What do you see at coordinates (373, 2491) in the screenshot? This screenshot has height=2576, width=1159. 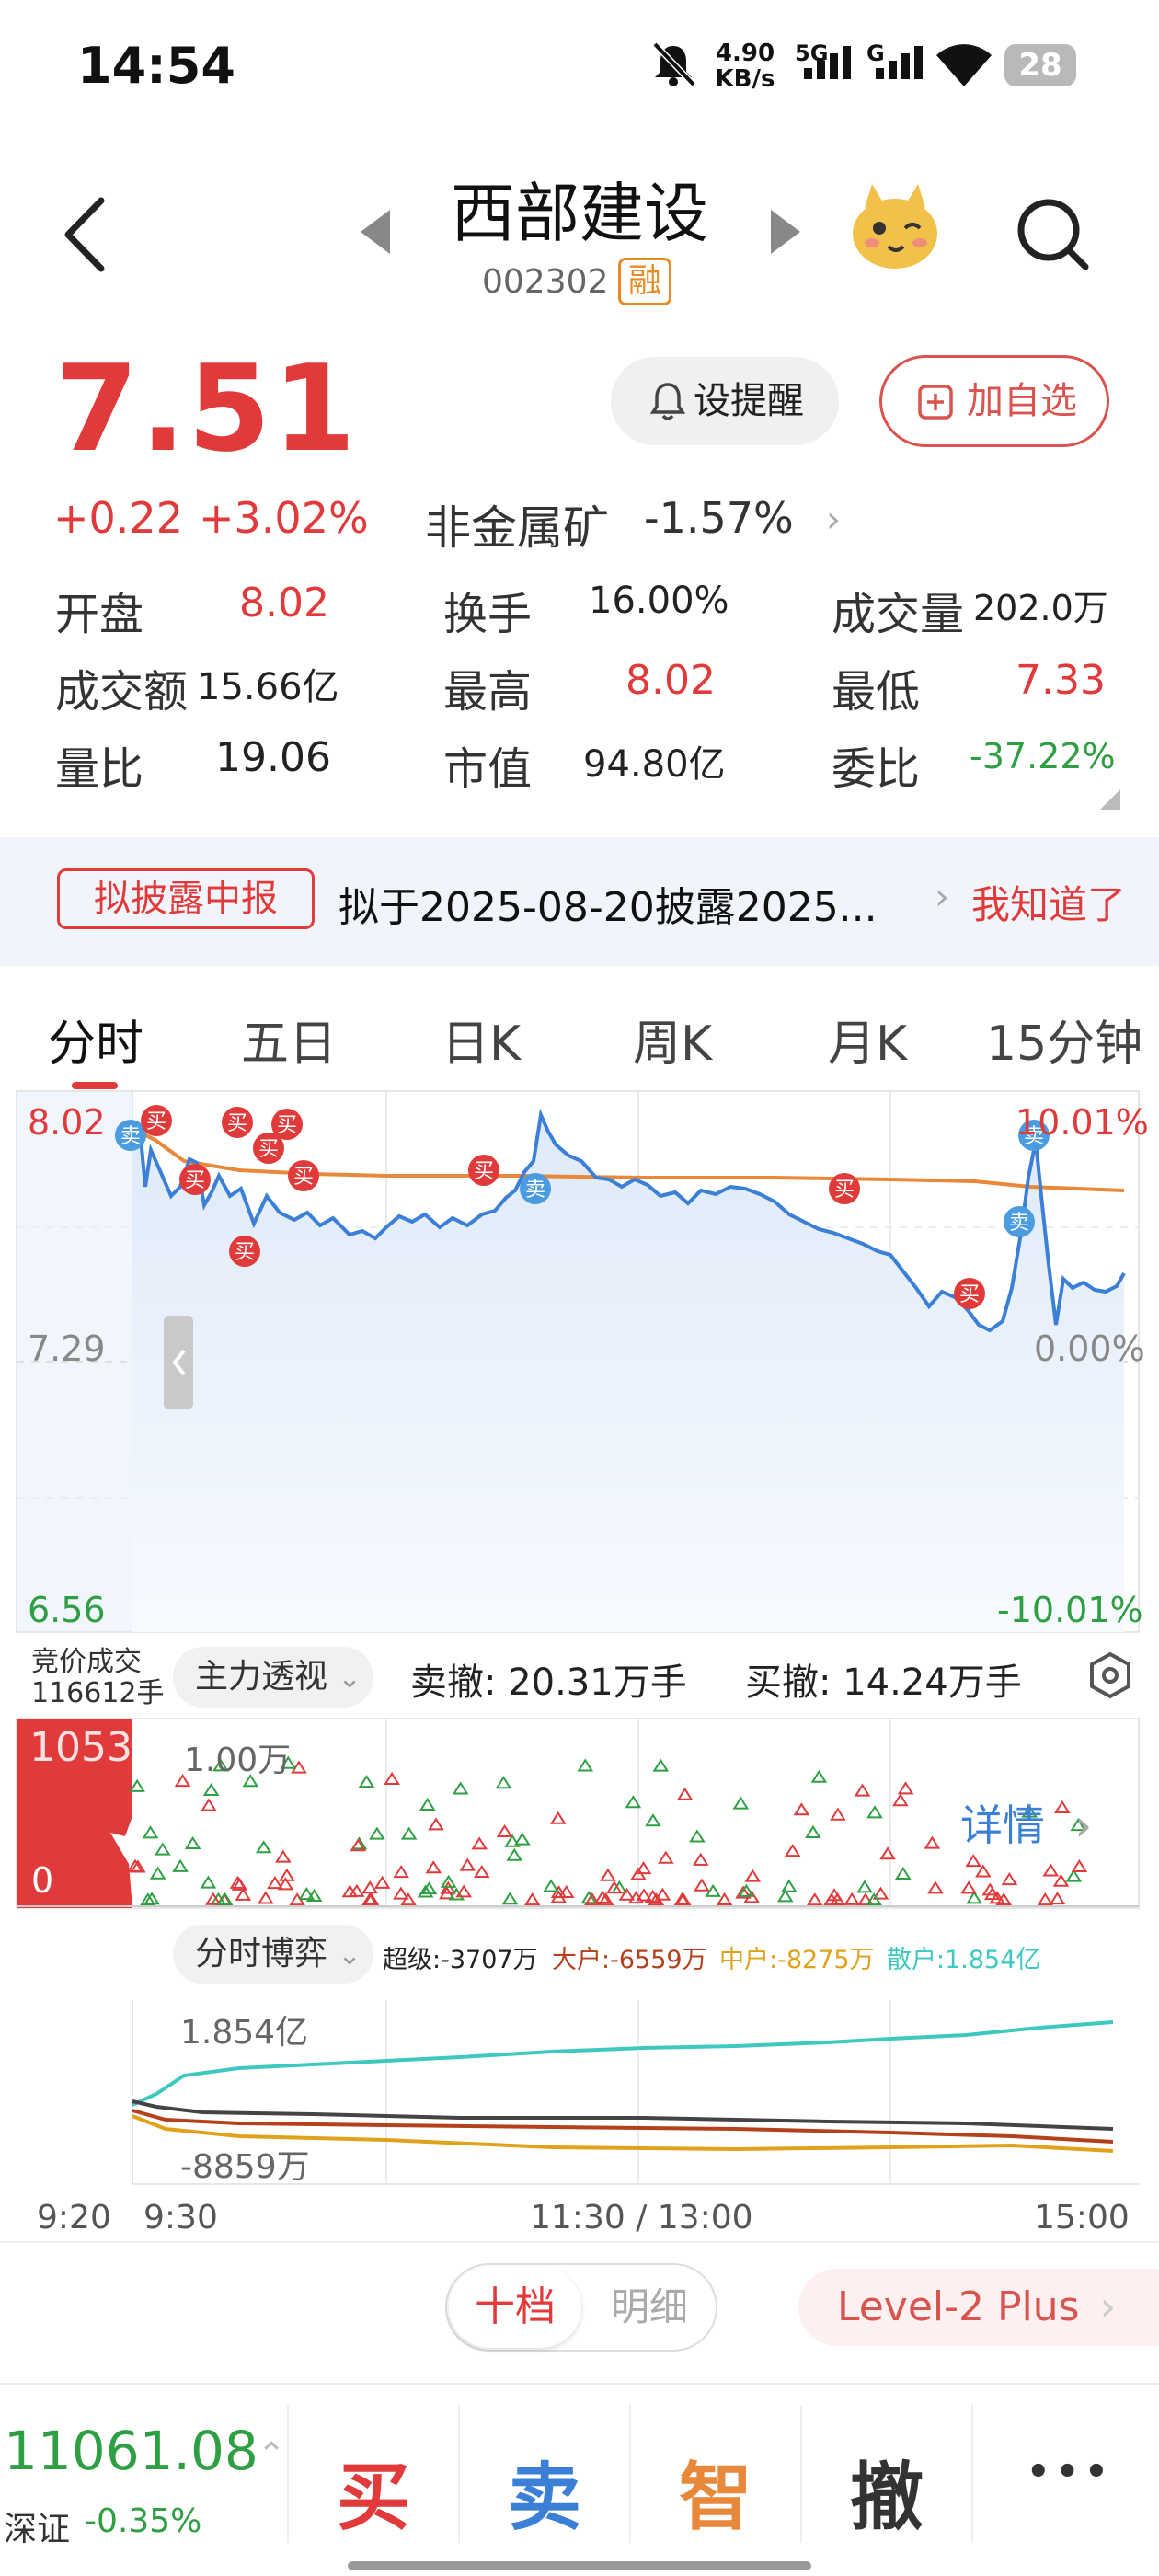 I see `buy-button: 买` at bounding box center [373, 2491].